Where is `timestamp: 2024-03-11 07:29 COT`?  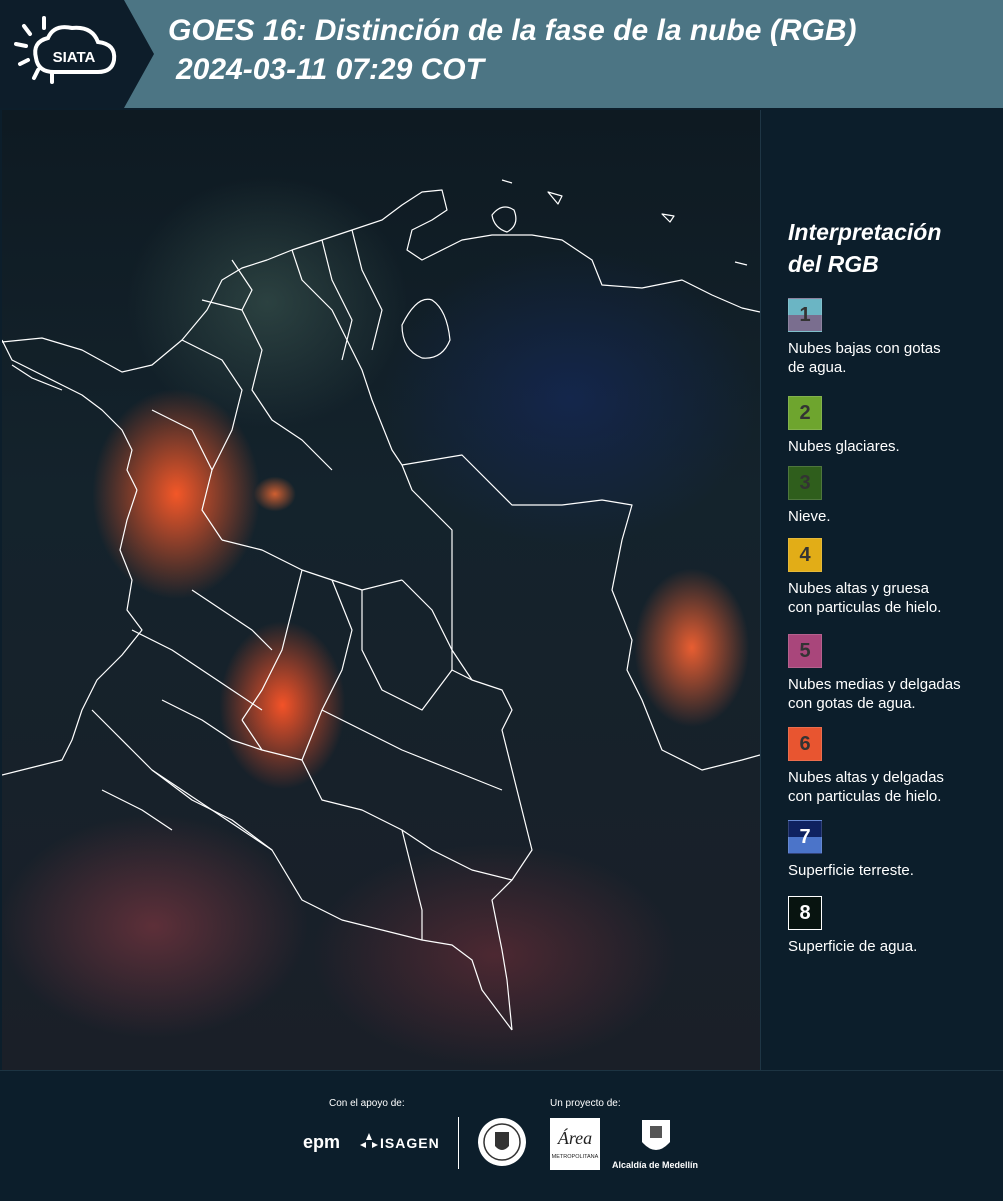 timestamp: 2024-03-11 07:29 COT is located at coordinates (330, 69).